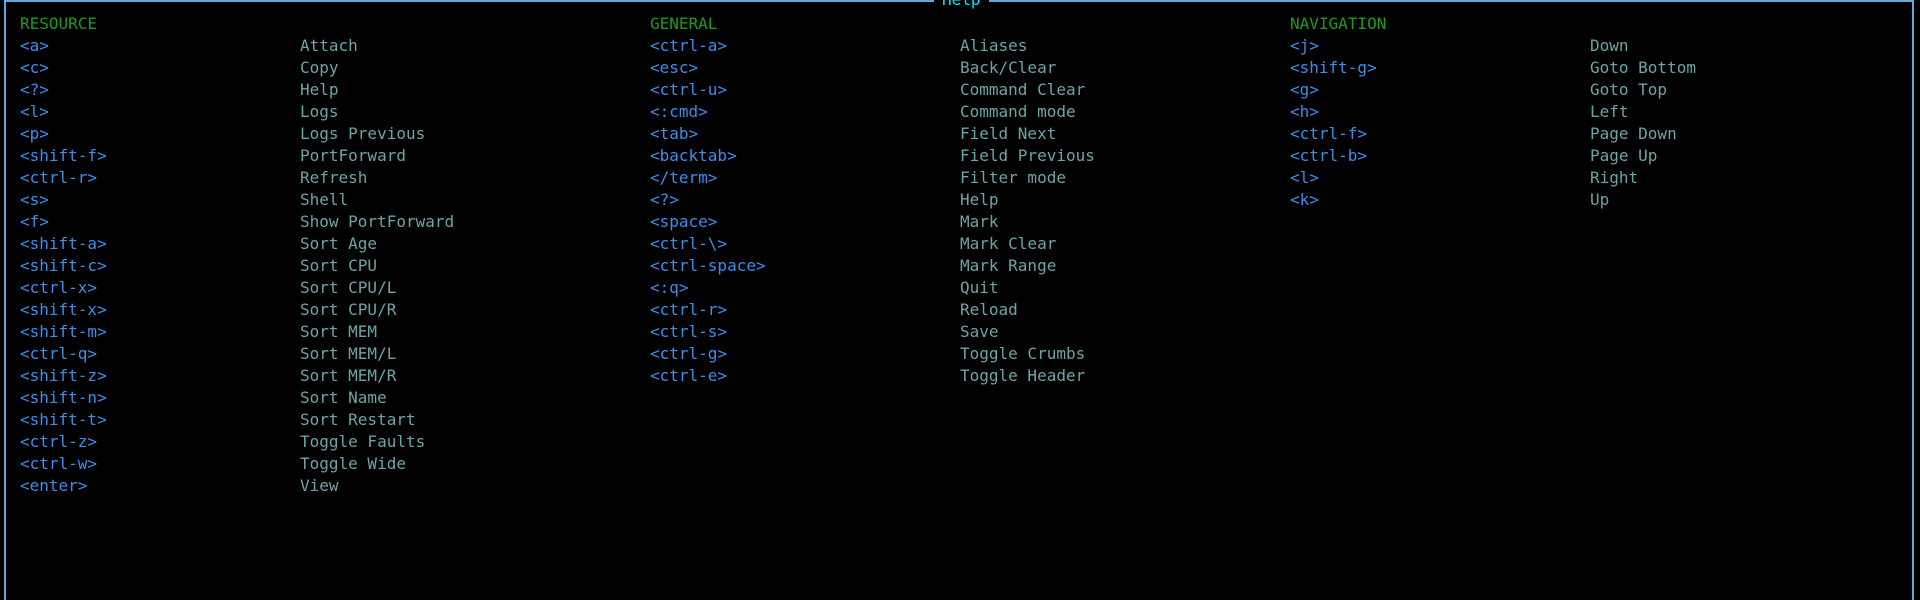 The height and width of the screenshot is (600, 1920). What do you see at coordinates (684, 221) in the screenshot?
I see `shortcut-key: <space>` at bounding box center [684, 221].